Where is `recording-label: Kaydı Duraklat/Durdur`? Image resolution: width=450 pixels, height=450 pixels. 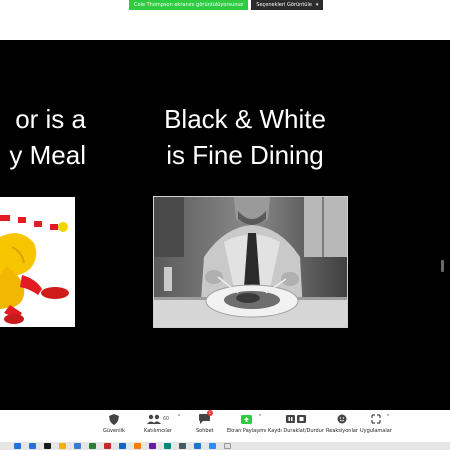 recording-label: Kaydı Duraklat/Durdur is located at coordinates (296, 431).